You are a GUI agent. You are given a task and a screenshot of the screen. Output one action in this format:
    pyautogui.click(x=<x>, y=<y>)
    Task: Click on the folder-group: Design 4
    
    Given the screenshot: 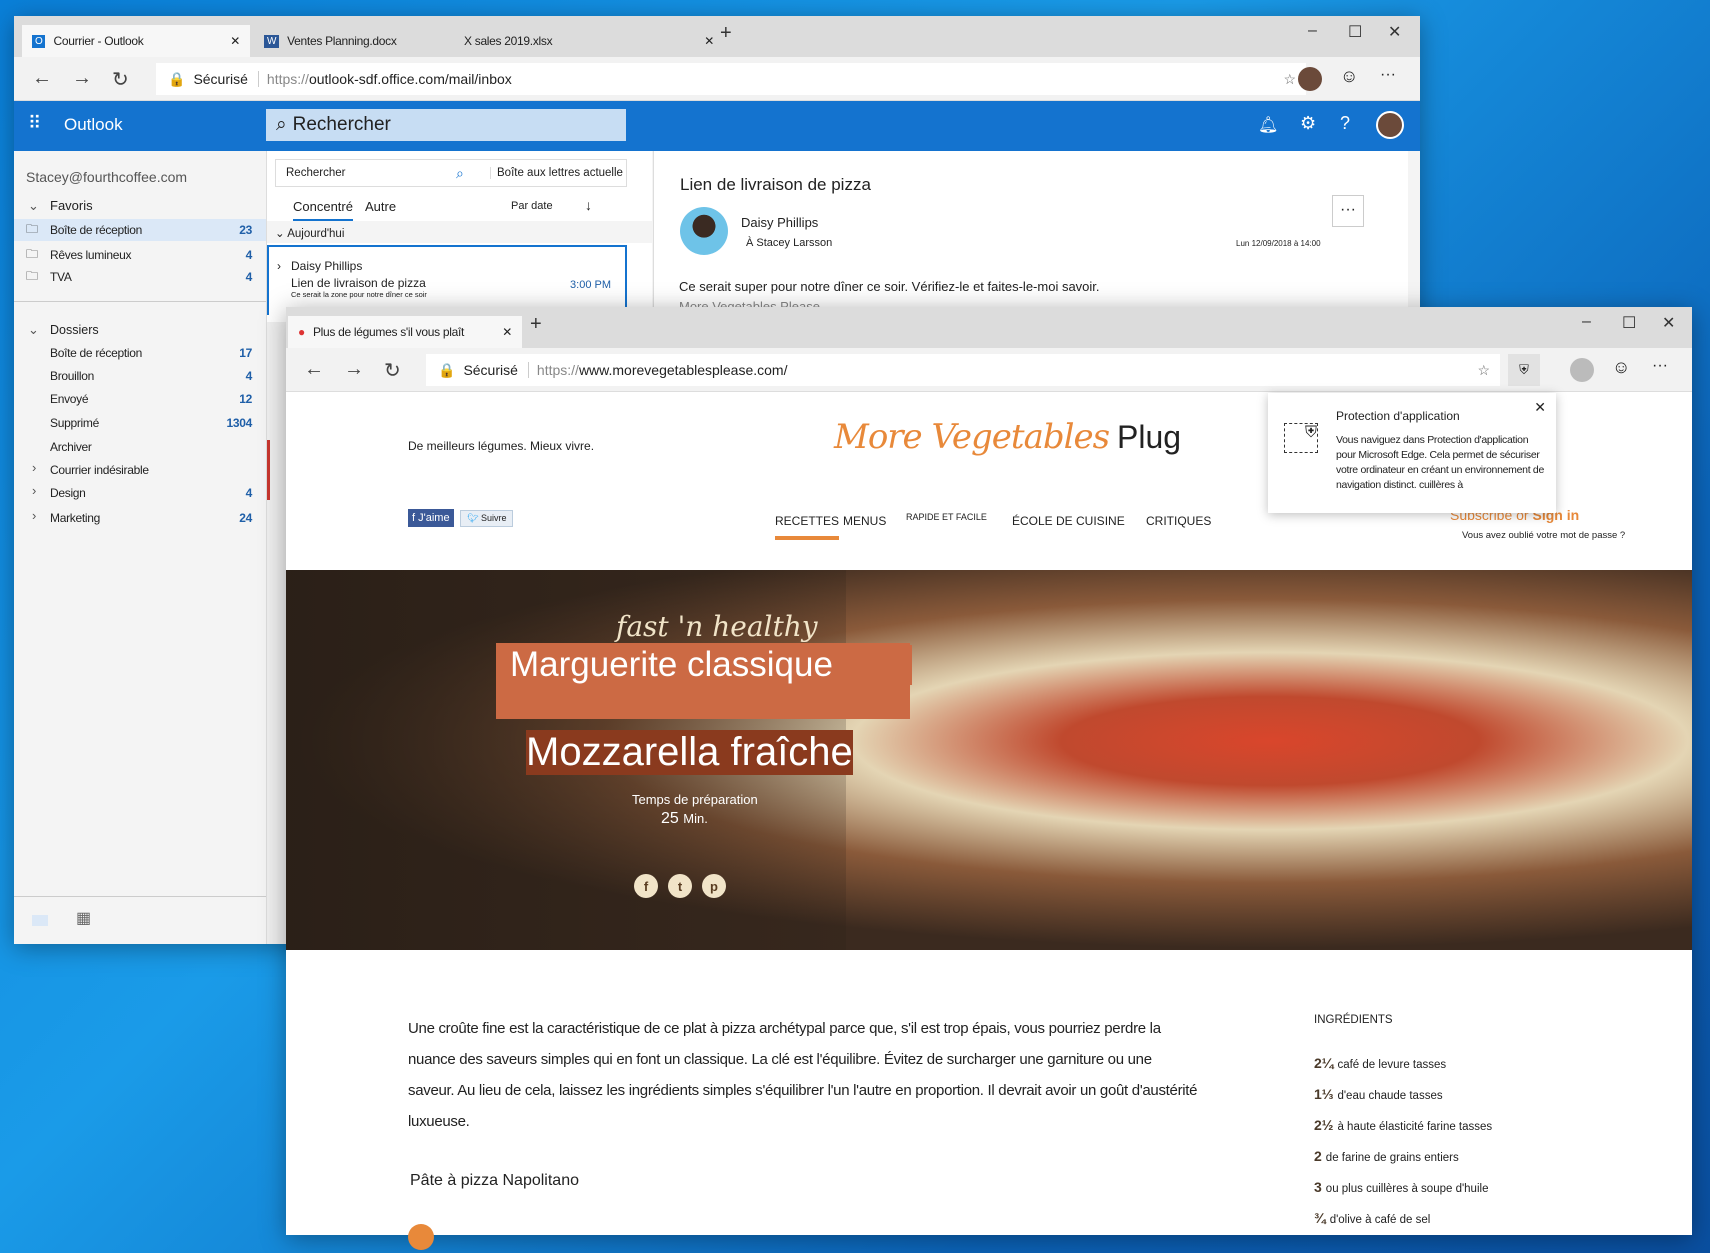 What is the action you would take?
    pyautogui.click(x=151, y=493)
    